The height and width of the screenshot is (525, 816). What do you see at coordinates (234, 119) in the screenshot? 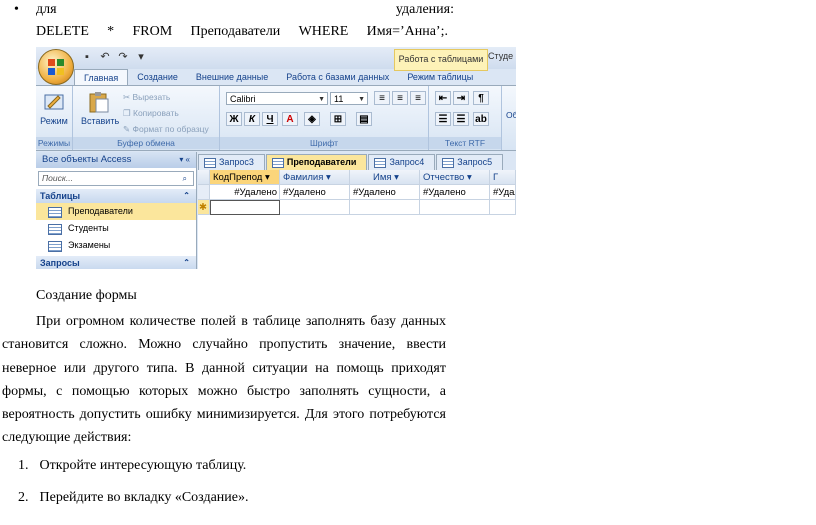
I see `bold-button: Ж` at bounding box center [234, 119].